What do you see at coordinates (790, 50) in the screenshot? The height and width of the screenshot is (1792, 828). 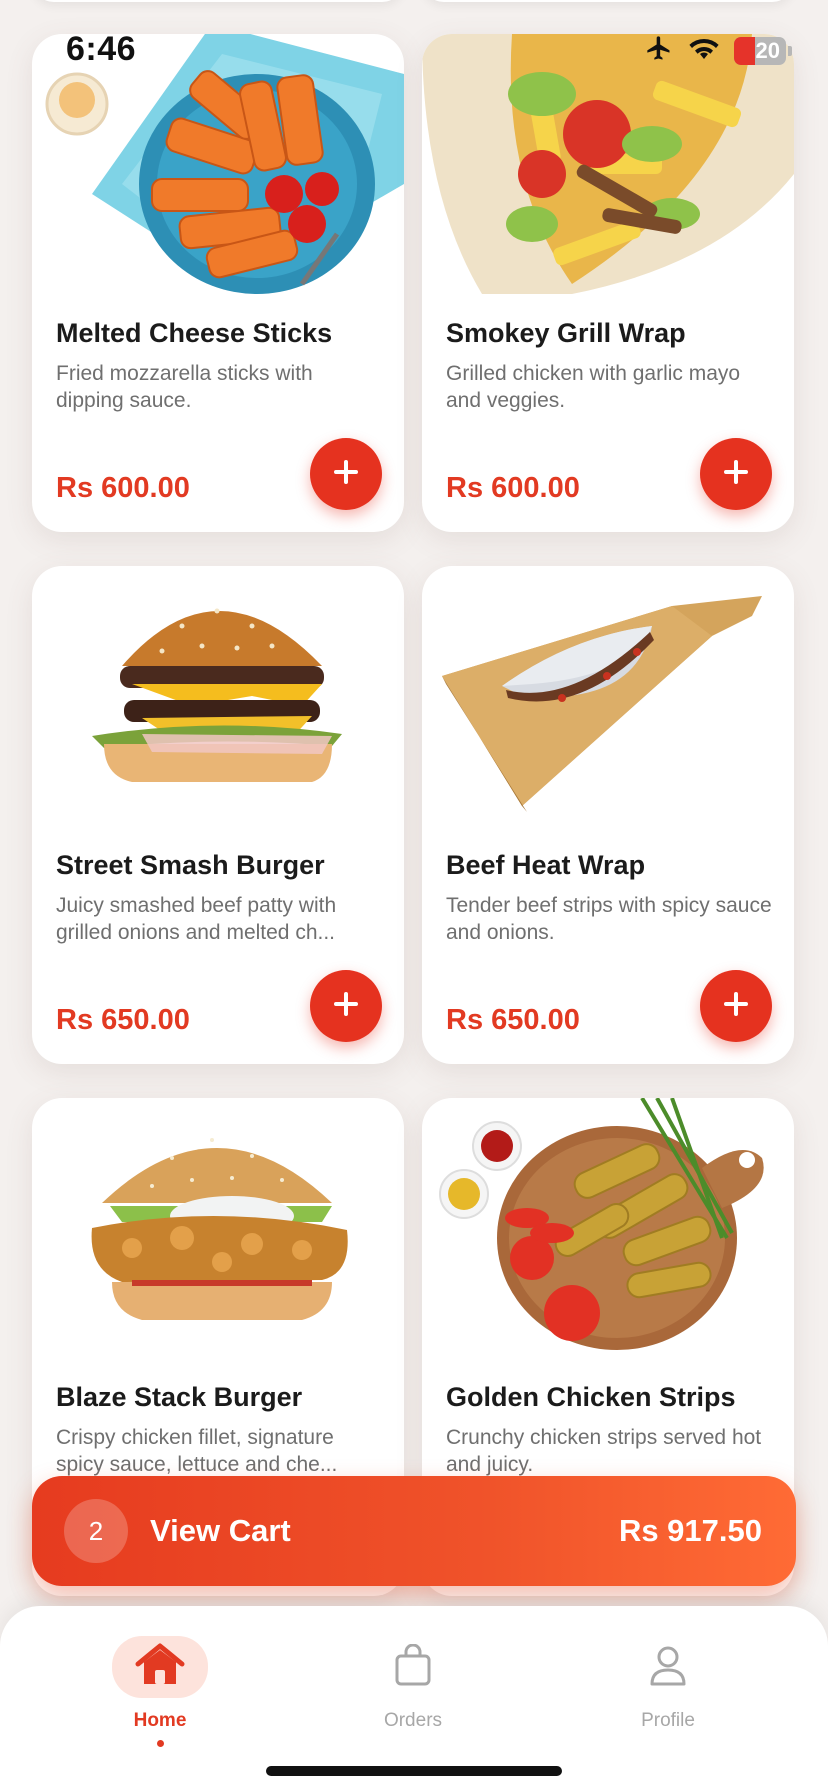 I see `battery-tip` at bounding box center [790, 50].